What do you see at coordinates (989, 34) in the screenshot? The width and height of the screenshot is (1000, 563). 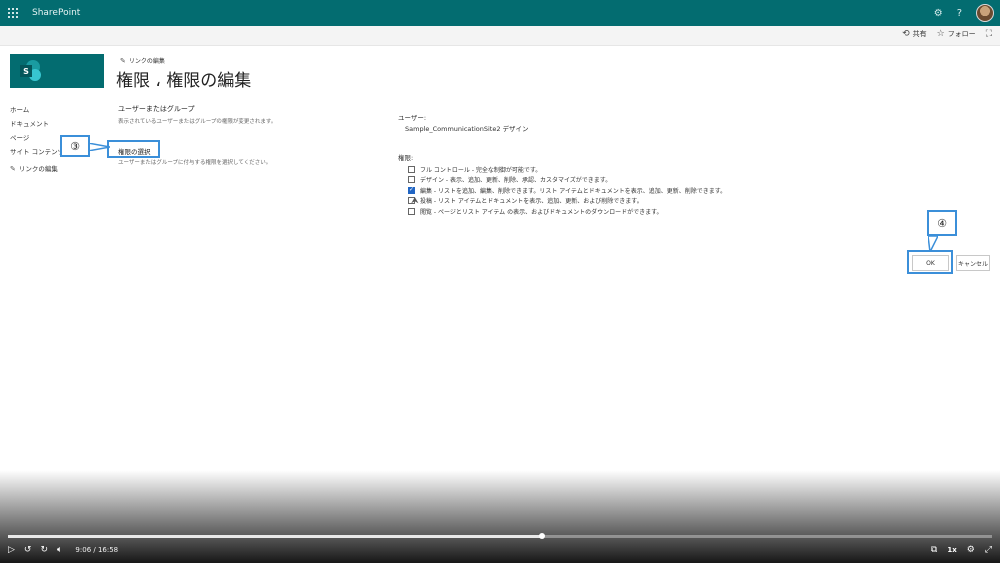 I see `focus-mode-icon: ⛶` at bounding box center [989, 34].